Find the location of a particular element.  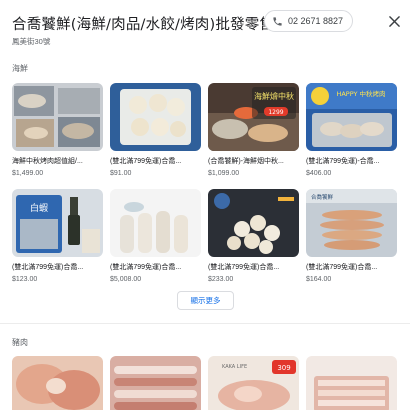

promo-banner-text: HAPPY 中秋烤肉 is located at coordinates (360, 93).